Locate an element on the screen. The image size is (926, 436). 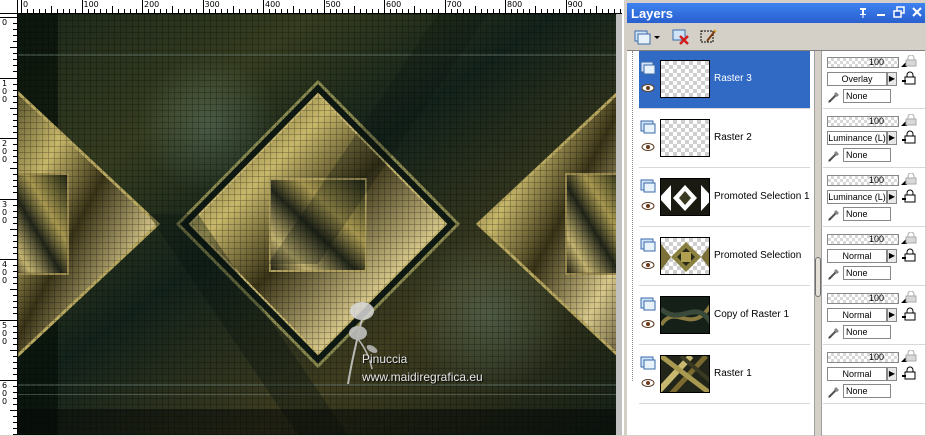
layer-properties-row: 100 ◢ Luminance (L) ▶ None is located at coordinates (874, 198).